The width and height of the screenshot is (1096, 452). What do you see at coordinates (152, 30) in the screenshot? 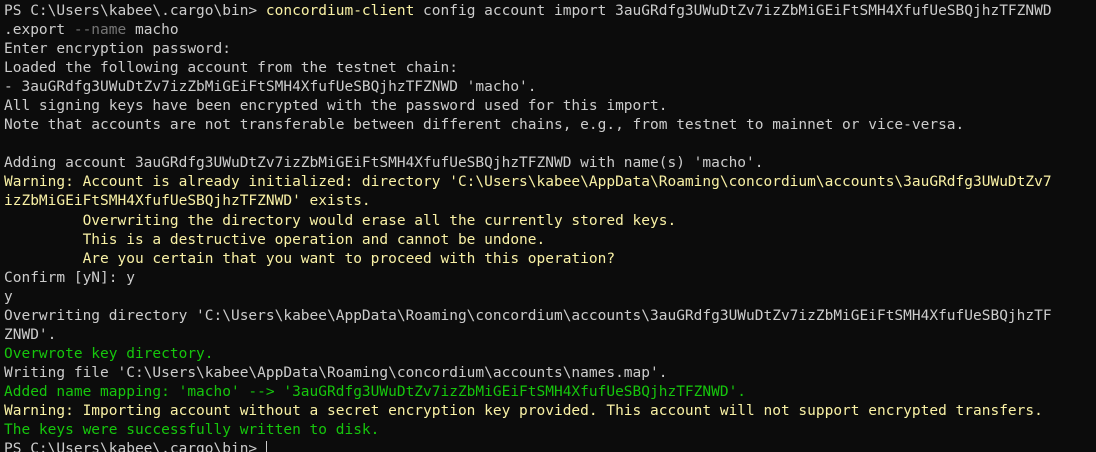
I see `command-flag-value: macho` at bounding box center [152, 30].